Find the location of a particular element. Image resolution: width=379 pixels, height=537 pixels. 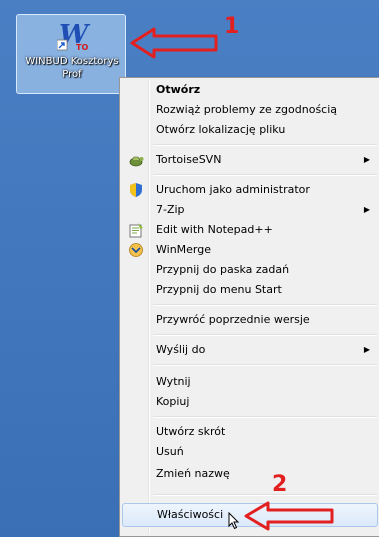

menu-item-create-shortcut: Utwórz skrót is located at coordinates (250, 432).